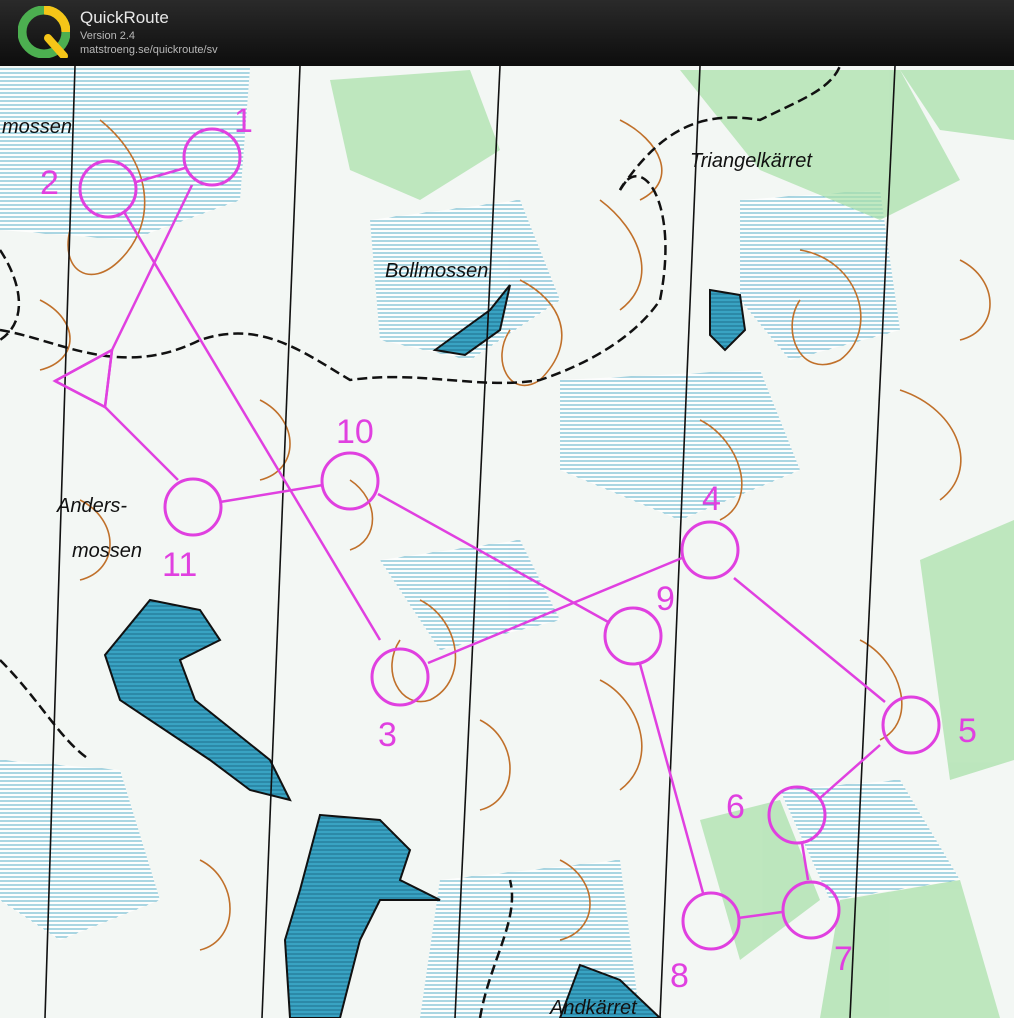 The image size is (1014, 1018). Describe the element at coordinates (387, 735) in the screenshot. I see `control-number-3: 3` at that location.